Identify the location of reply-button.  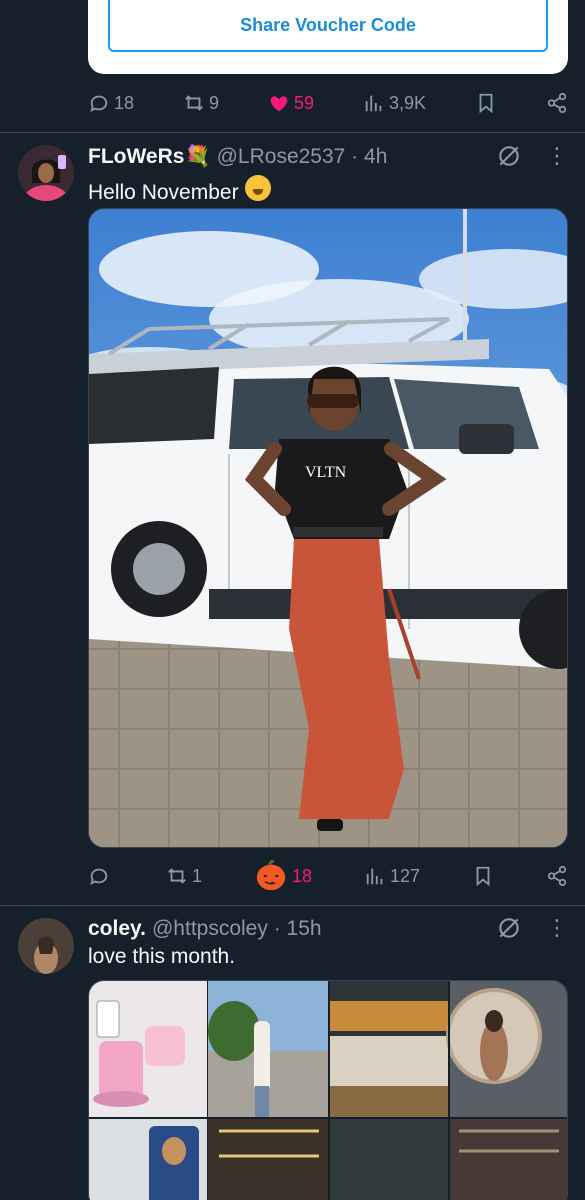
(101, 876).